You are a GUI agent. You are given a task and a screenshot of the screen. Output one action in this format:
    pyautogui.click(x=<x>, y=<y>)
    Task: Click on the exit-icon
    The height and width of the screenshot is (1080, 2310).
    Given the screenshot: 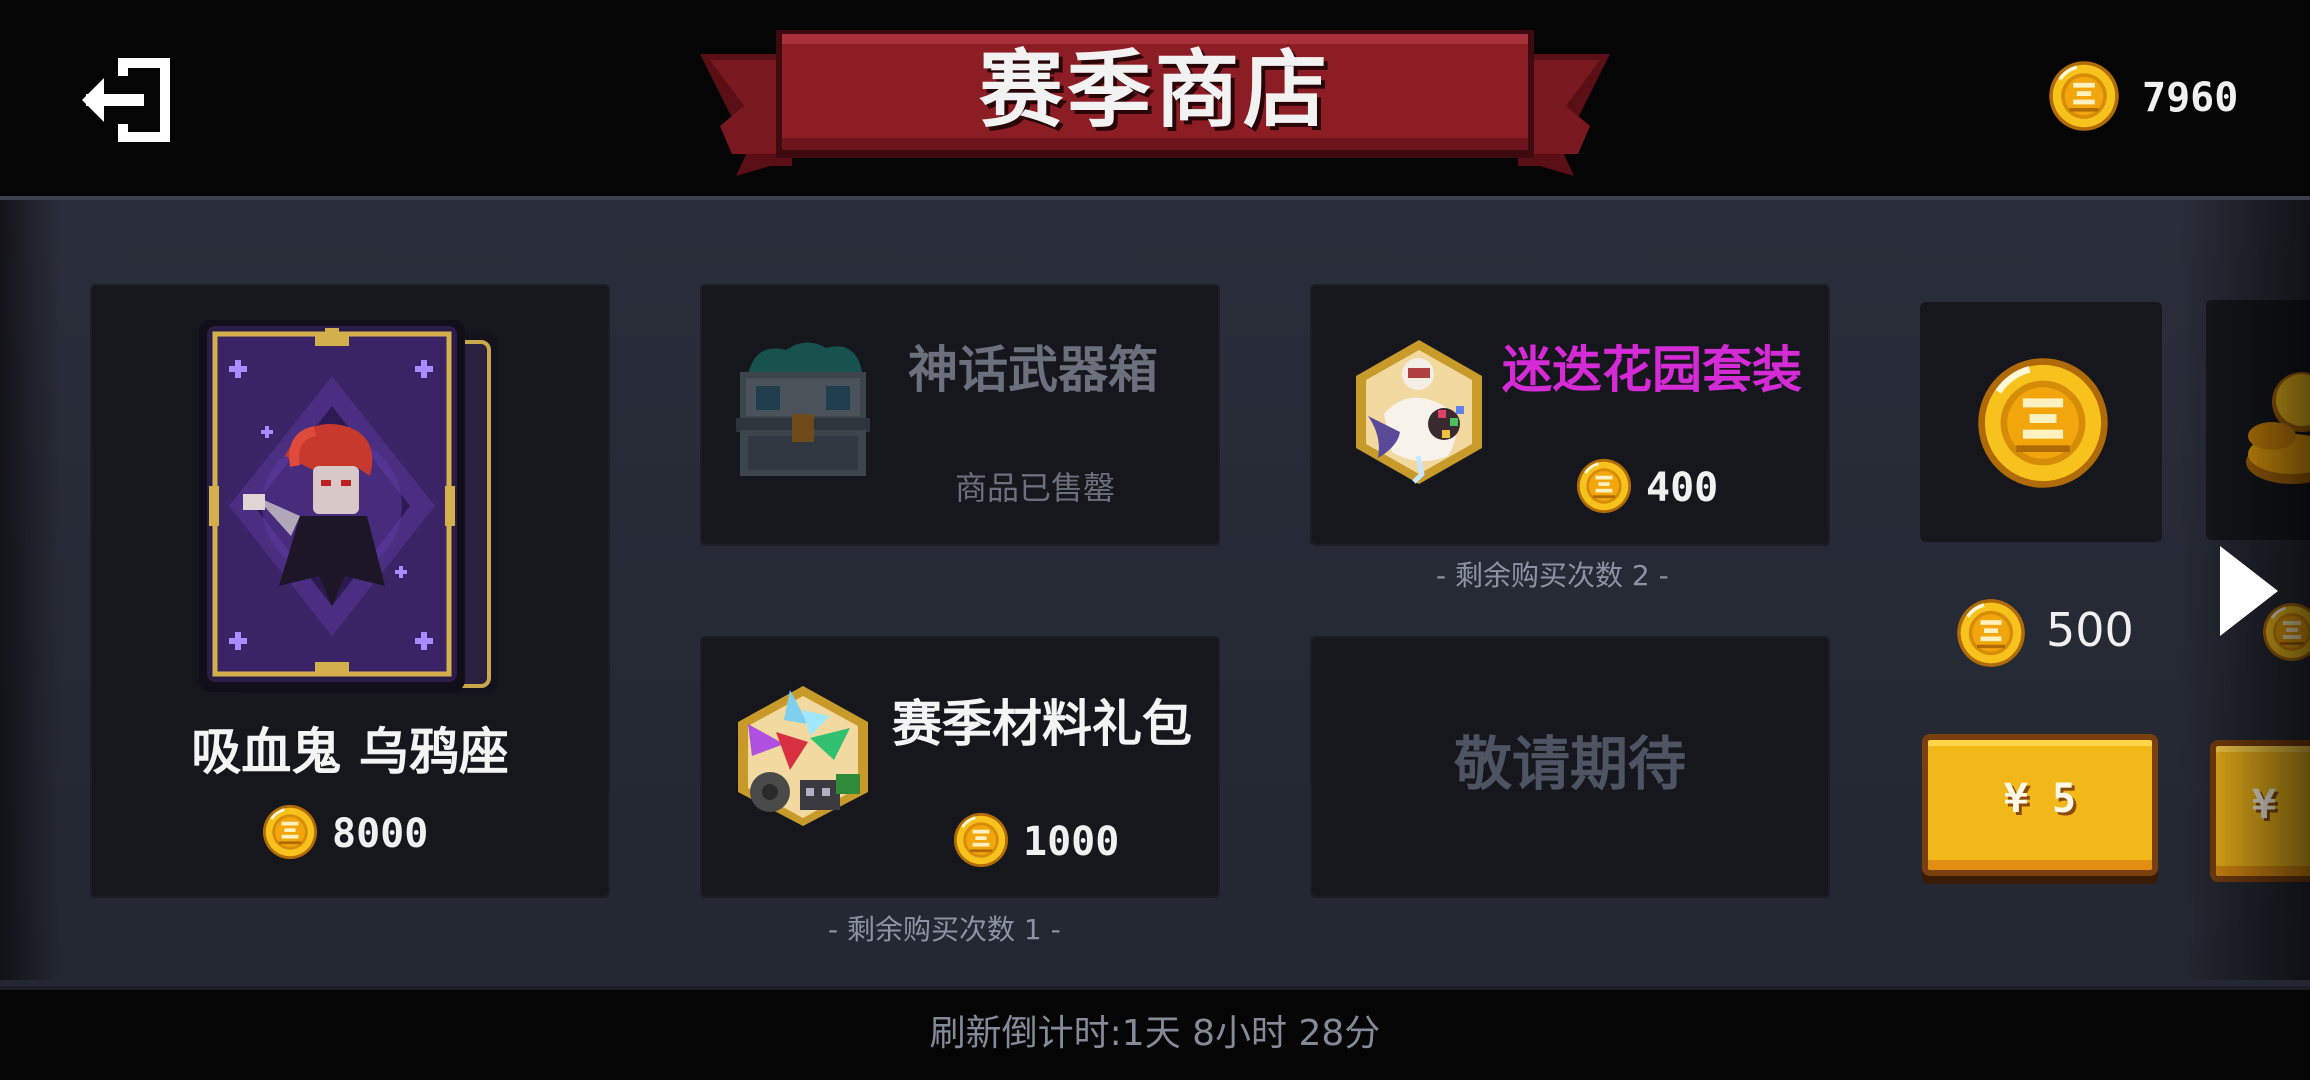 What is the action you would take?
    pyautogui.click(x=126, y=100)
    